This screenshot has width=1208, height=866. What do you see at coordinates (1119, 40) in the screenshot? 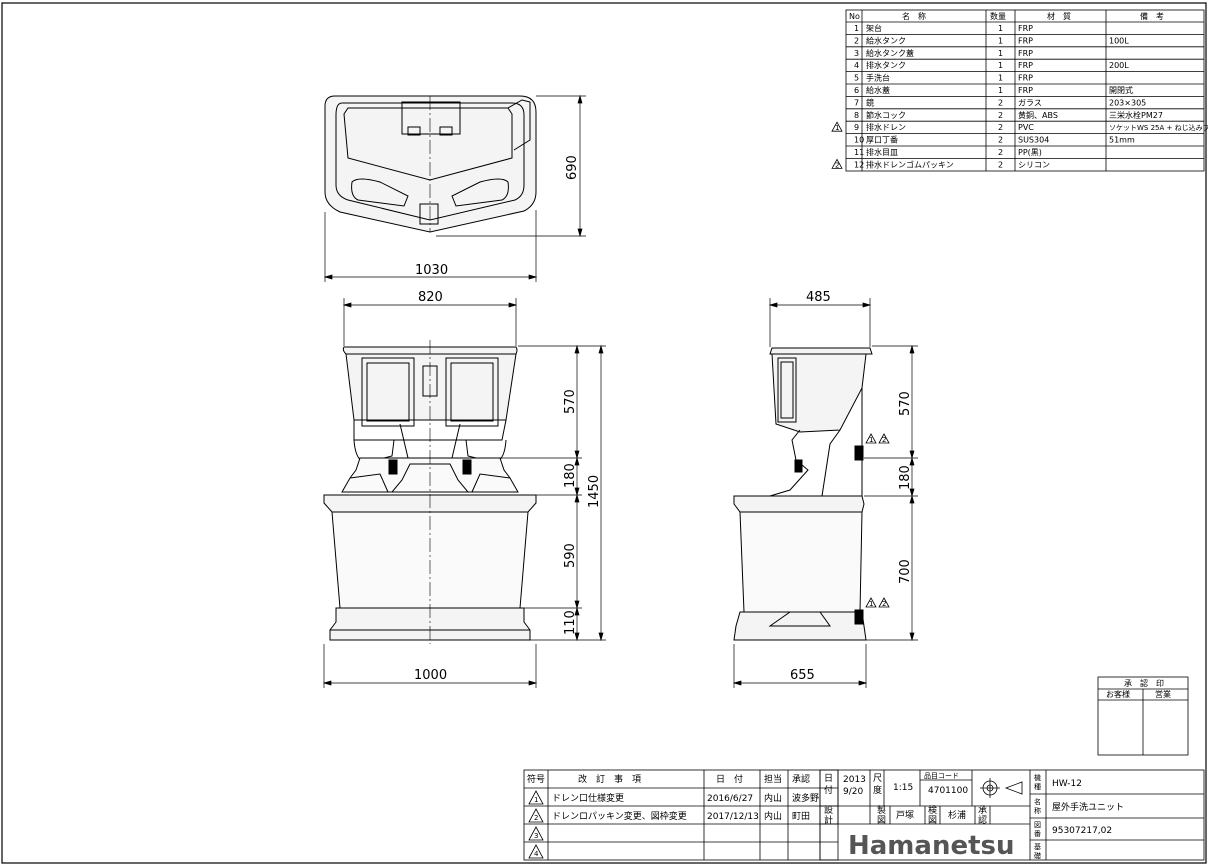
I see `parts-row-2-note: 100L` at bounding box center [1119, 40].